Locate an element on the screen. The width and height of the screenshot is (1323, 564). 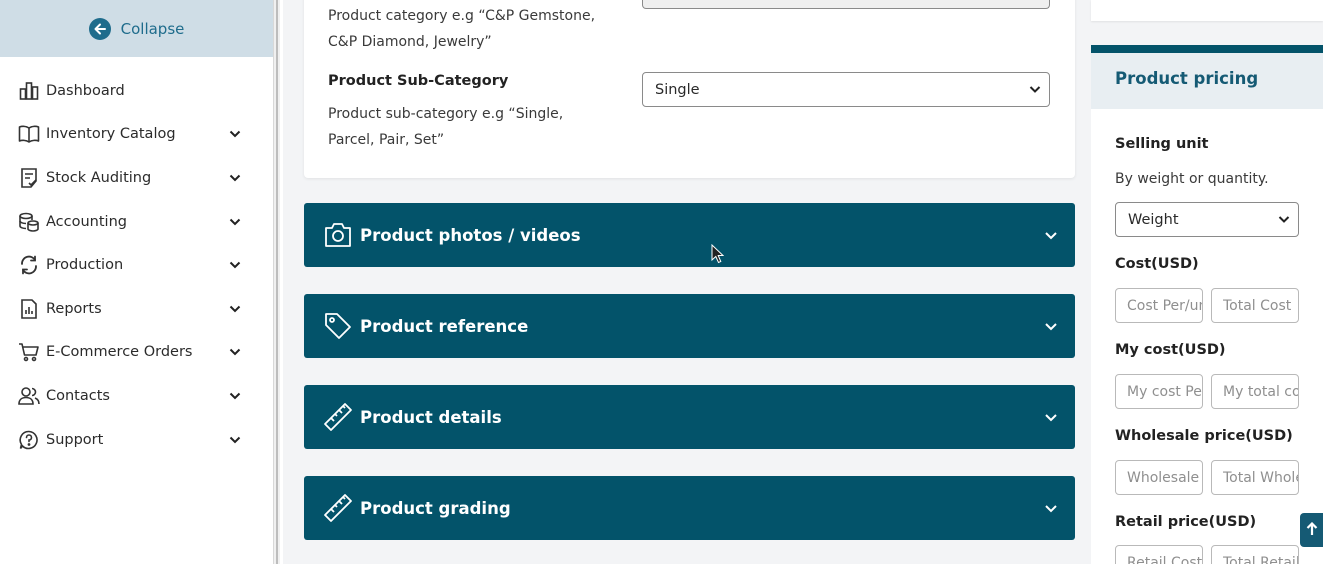
category-help-line-2: C&P Diamond, Jewelry” is located at coordinates (410, 42).